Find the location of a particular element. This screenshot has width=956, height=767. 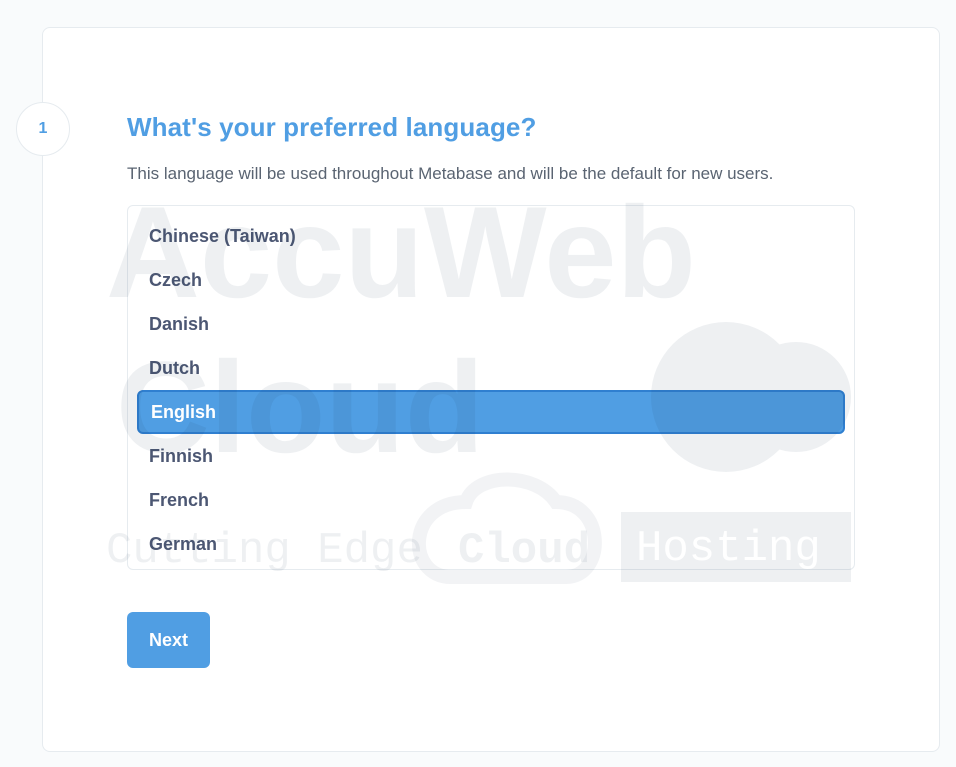

language-option-czech: Czech is located at coordinates (491, 280).